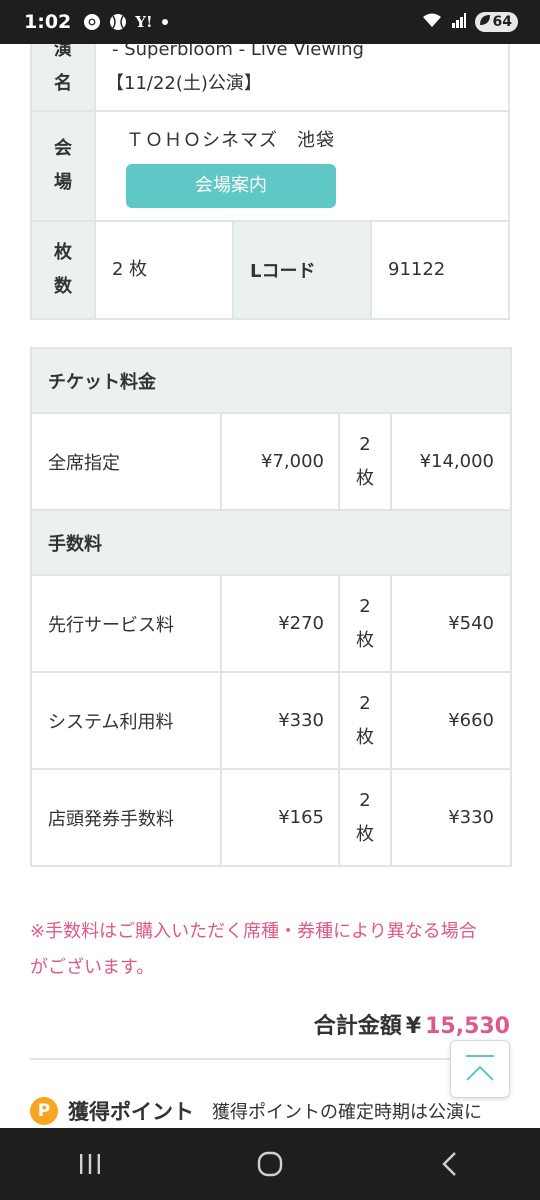 The image size is (540, 1200). Describe the element at coordinates (231, 186) in the screenshot. I see `venue-guide-button: 会場案内` at that location.